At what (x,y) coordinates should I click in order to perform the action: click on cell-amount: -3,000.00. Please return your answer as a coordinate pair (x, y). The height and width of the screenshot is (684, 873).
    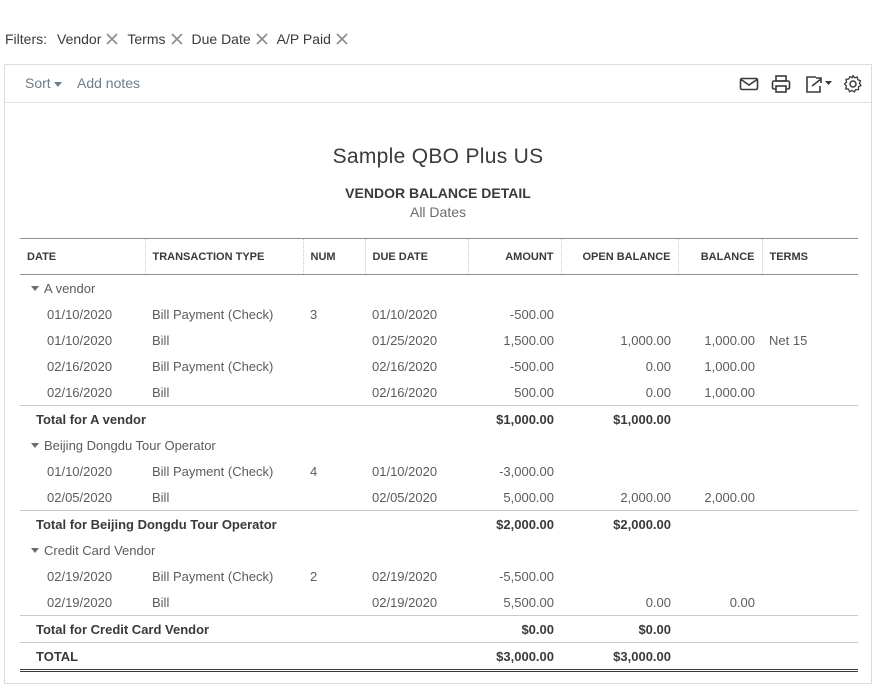
    Looking at the image, I should click on (514, 471).